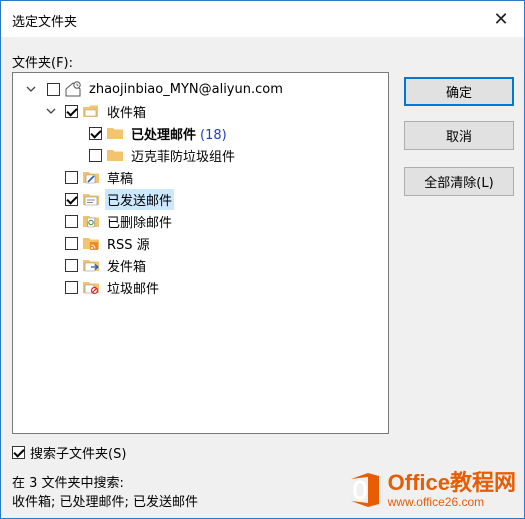 This screenshot has width=525, height=519. I want to click on checkbox-mcafee, so click(95, 155).